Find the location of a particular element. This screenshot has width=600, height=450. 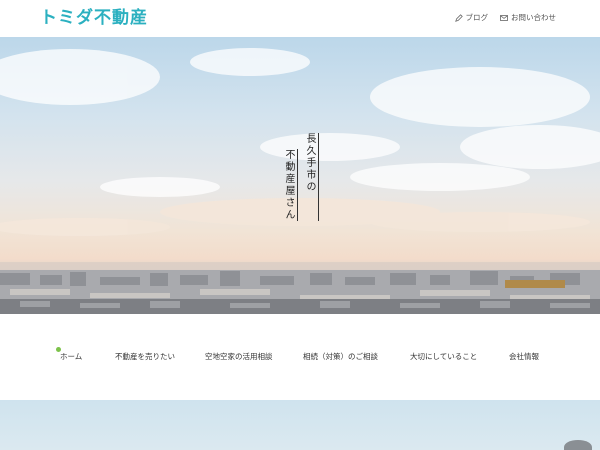

blog-link-label: ブログ is located at coordinates (477, 17).